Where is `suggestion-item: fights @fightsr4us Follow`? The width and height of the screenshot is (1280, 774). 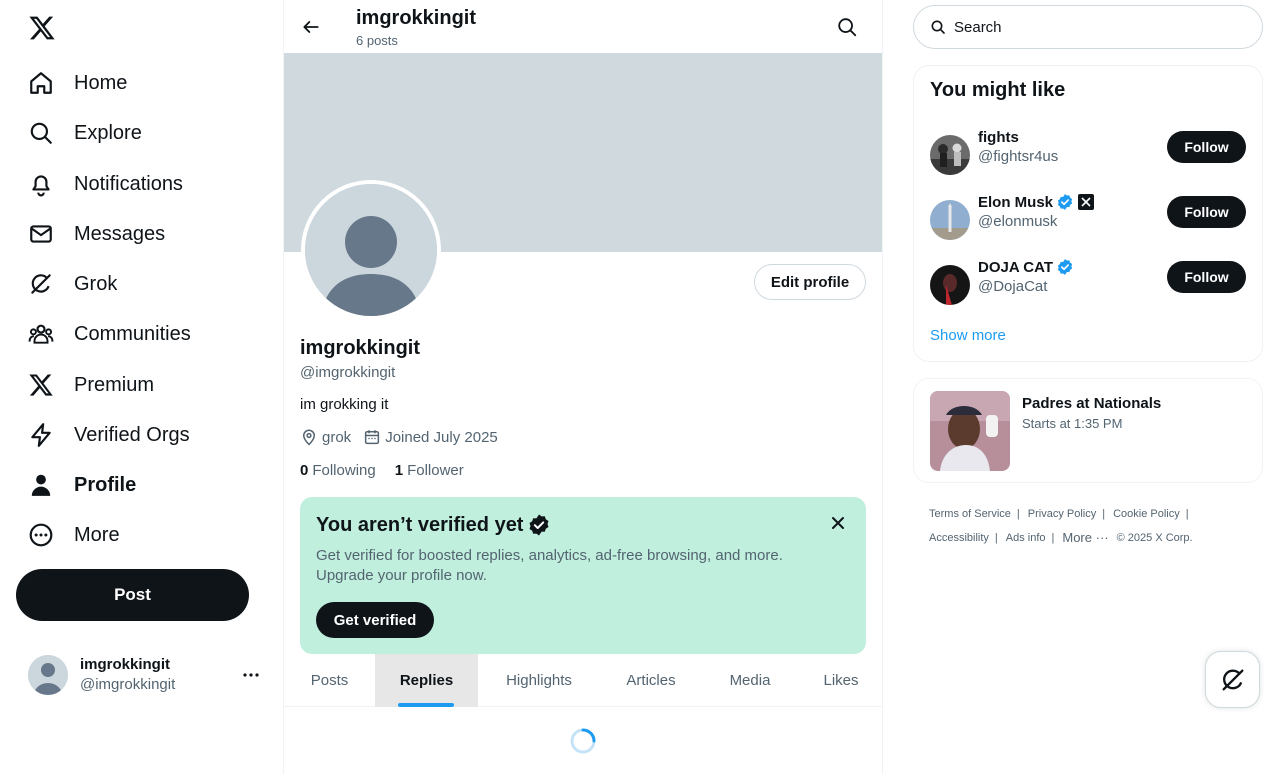
suggestion-item: fights @fightsr4us Follow is located at coordinates (1088, 155).